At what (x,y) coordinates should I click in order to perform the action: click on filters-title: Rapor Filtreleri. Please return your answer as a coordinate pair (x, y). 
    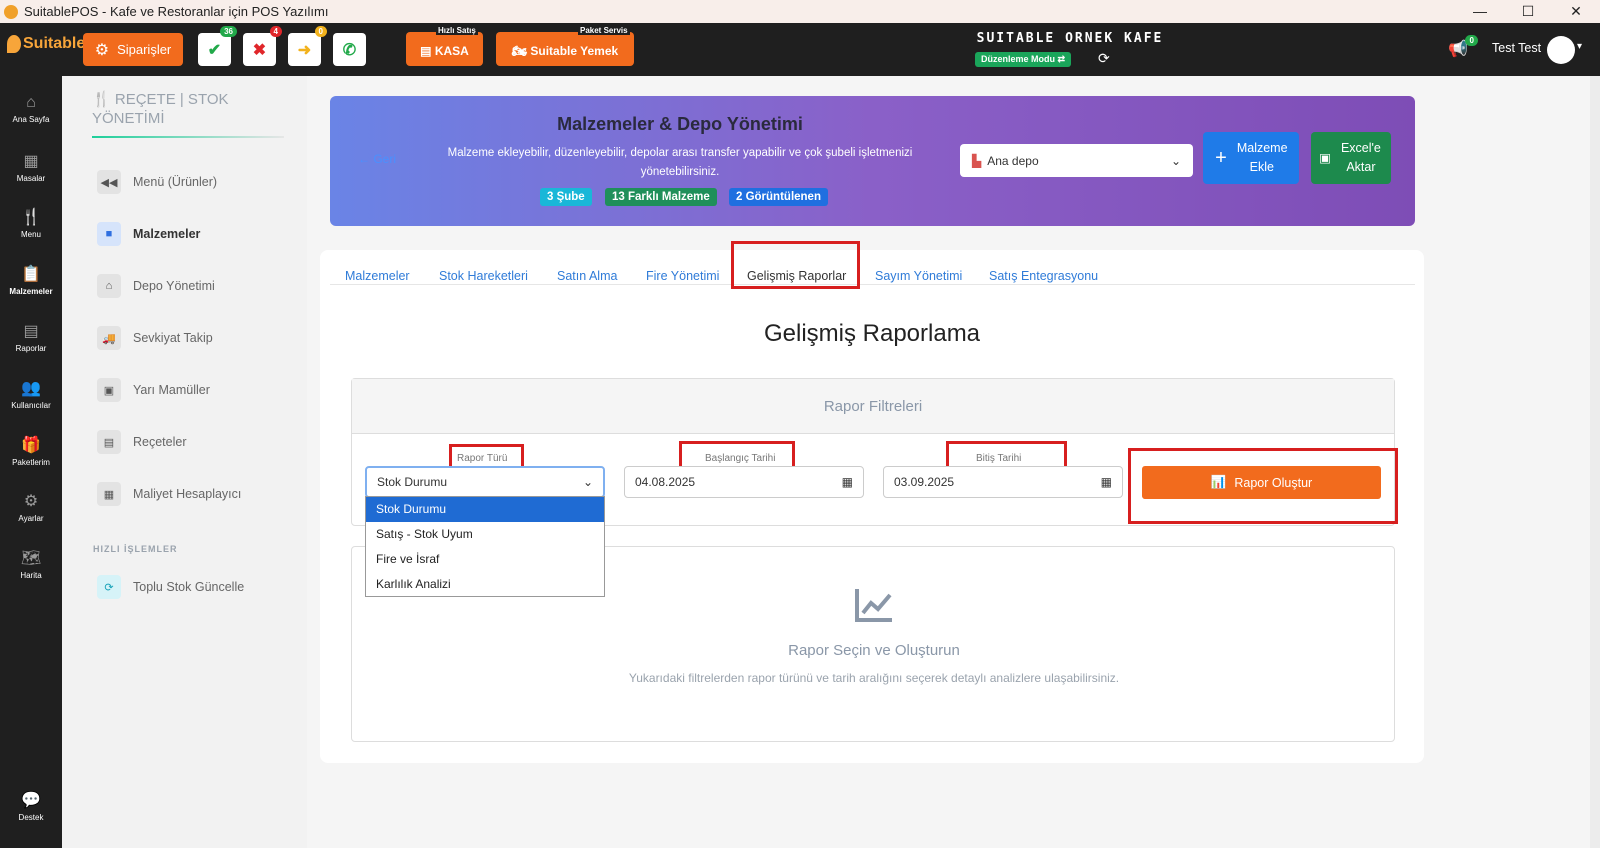
    Looking at the image, I should click on (873, 406).